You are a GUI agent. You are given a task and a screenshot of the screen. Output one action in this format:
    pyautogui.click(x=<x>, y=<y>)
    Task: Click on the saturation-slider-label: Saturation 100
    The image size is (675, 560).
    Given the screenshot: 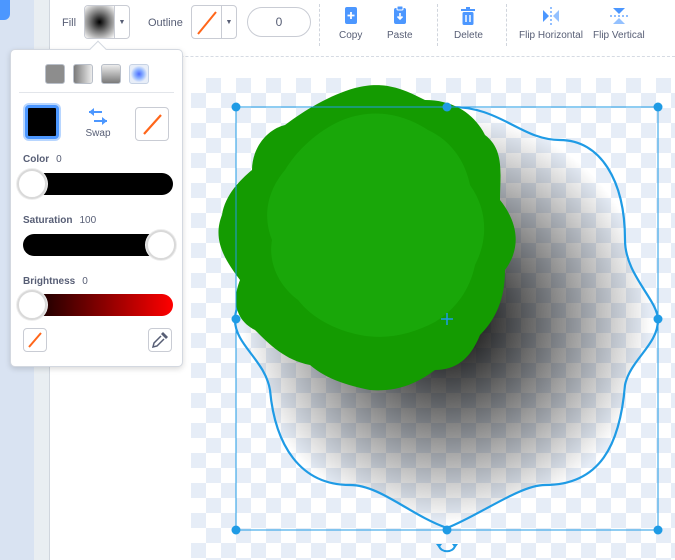 What is the action you would take?
    pyautogui.click(x=59, y=220)
    